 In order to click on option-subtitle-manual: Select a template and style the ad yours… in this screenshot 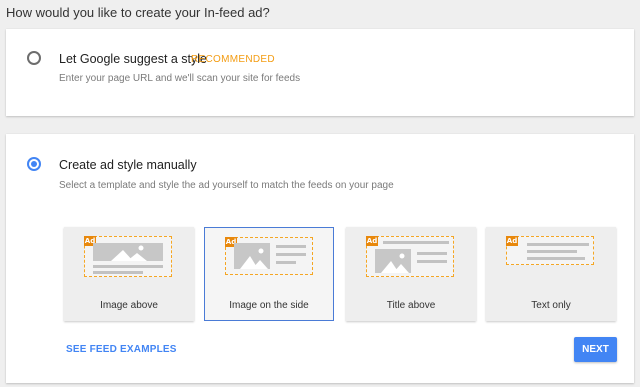, I will do `click(226, 185)`.